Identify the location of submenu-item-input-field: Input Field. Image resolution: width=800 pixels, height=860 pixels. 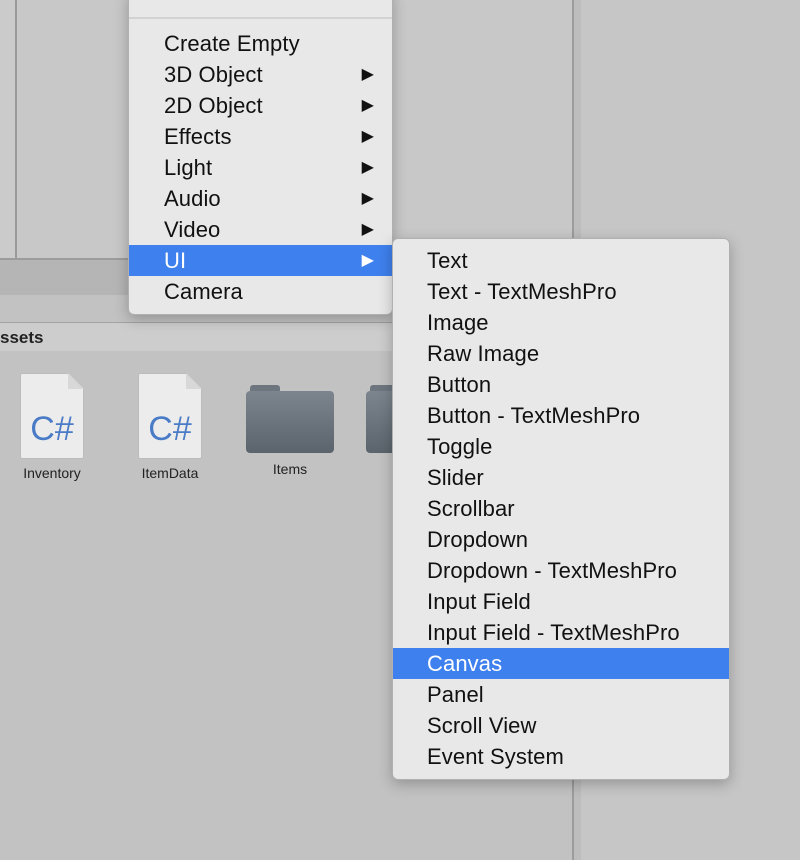
(561, 601).